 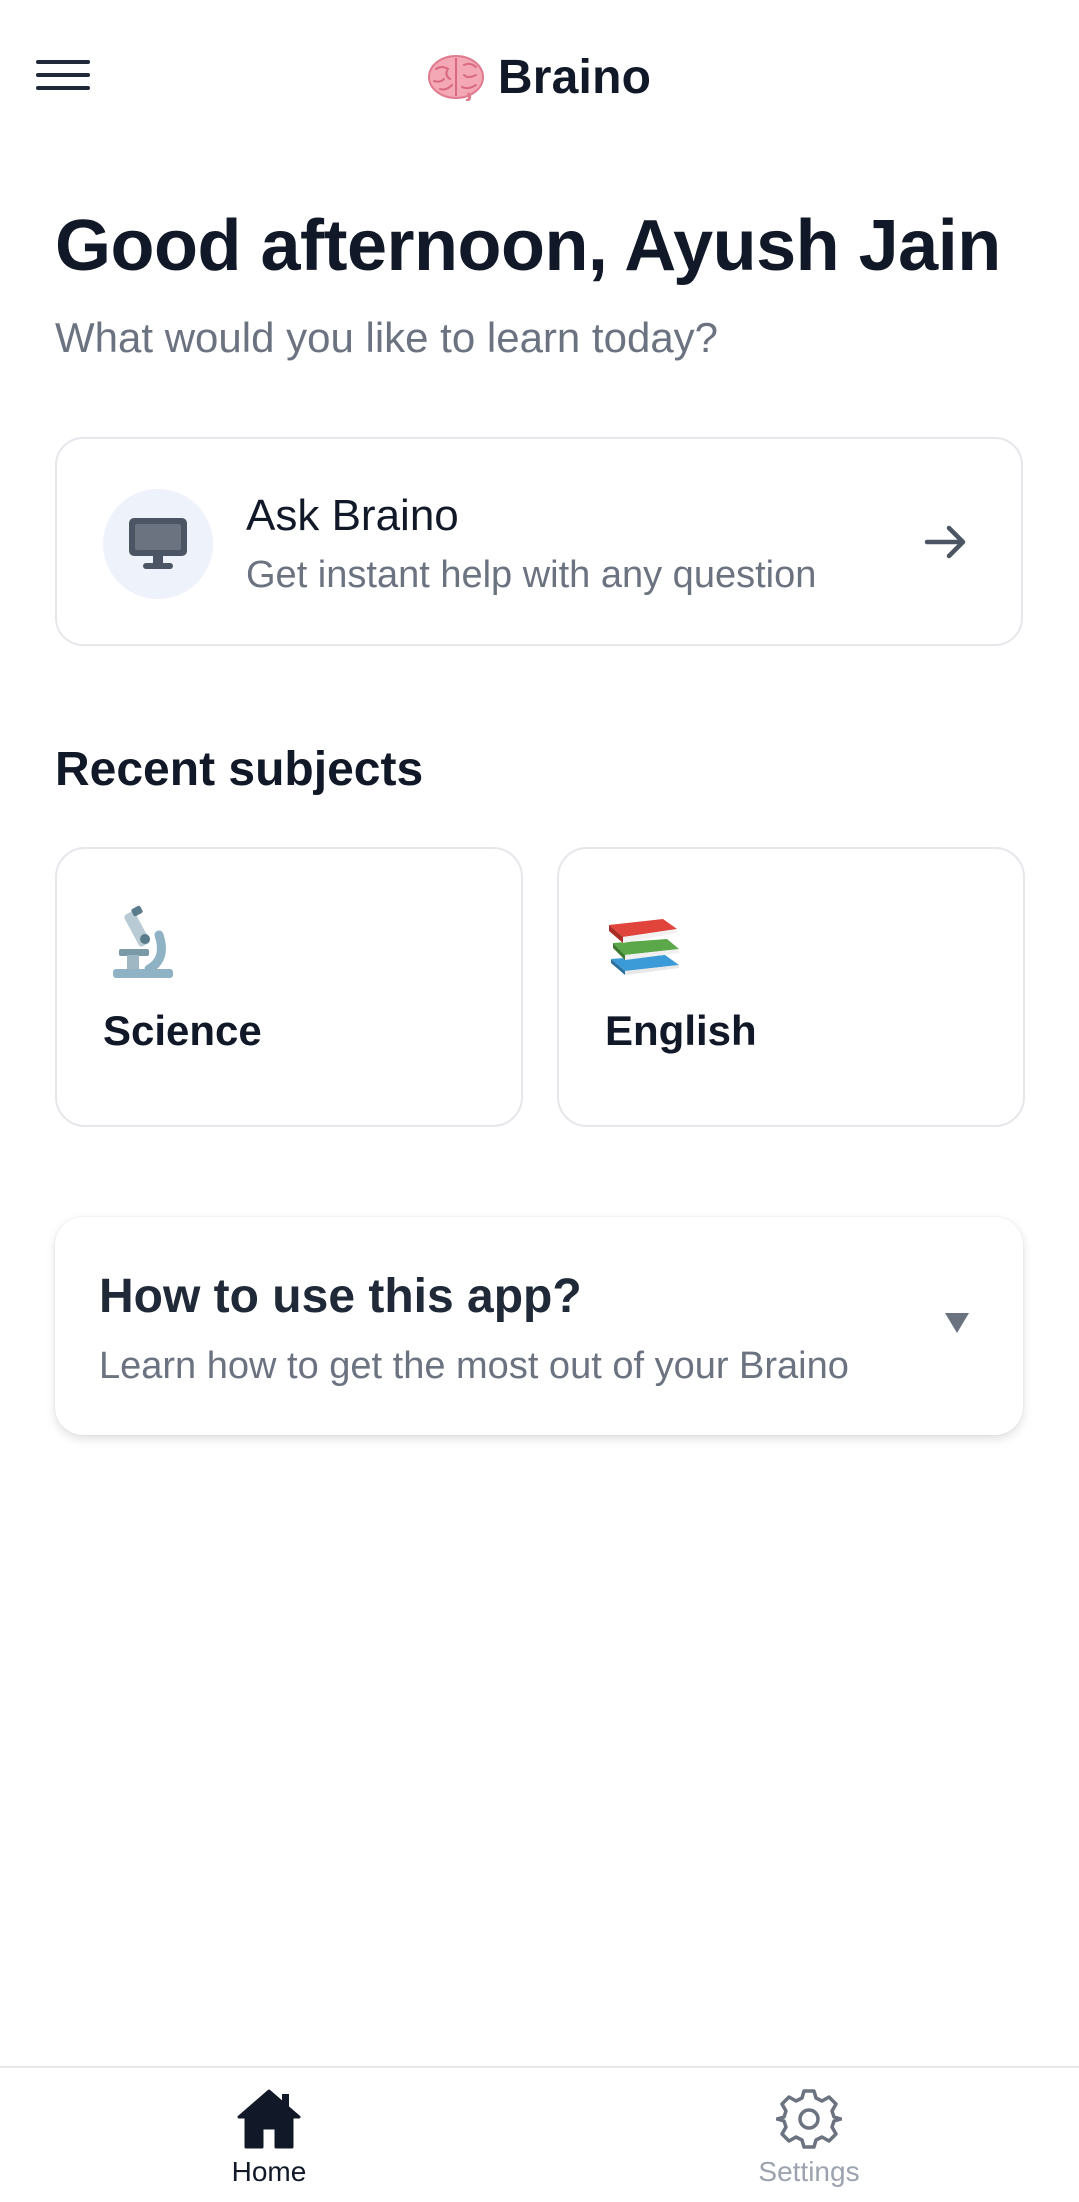 What do you see at coordinates (528, 246) in the screenshot?
I see `greeting-title: Good afternoon, Ayush Jain` at bounding box center [528, 246].